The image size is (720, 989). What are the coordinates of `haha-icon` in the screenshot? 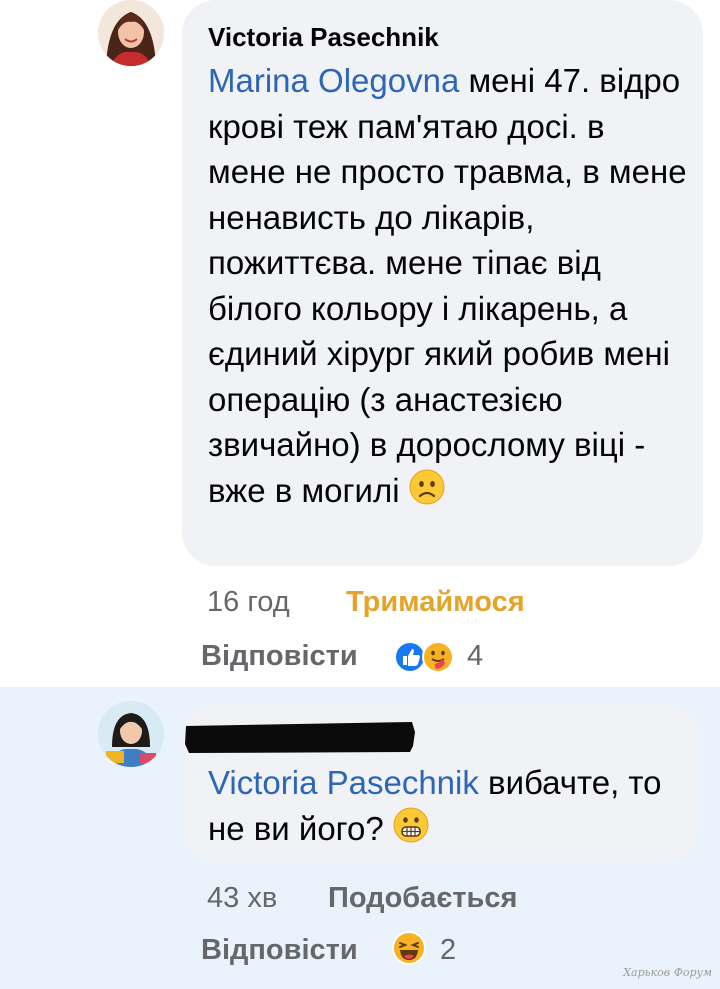 It's located at (409, 948).